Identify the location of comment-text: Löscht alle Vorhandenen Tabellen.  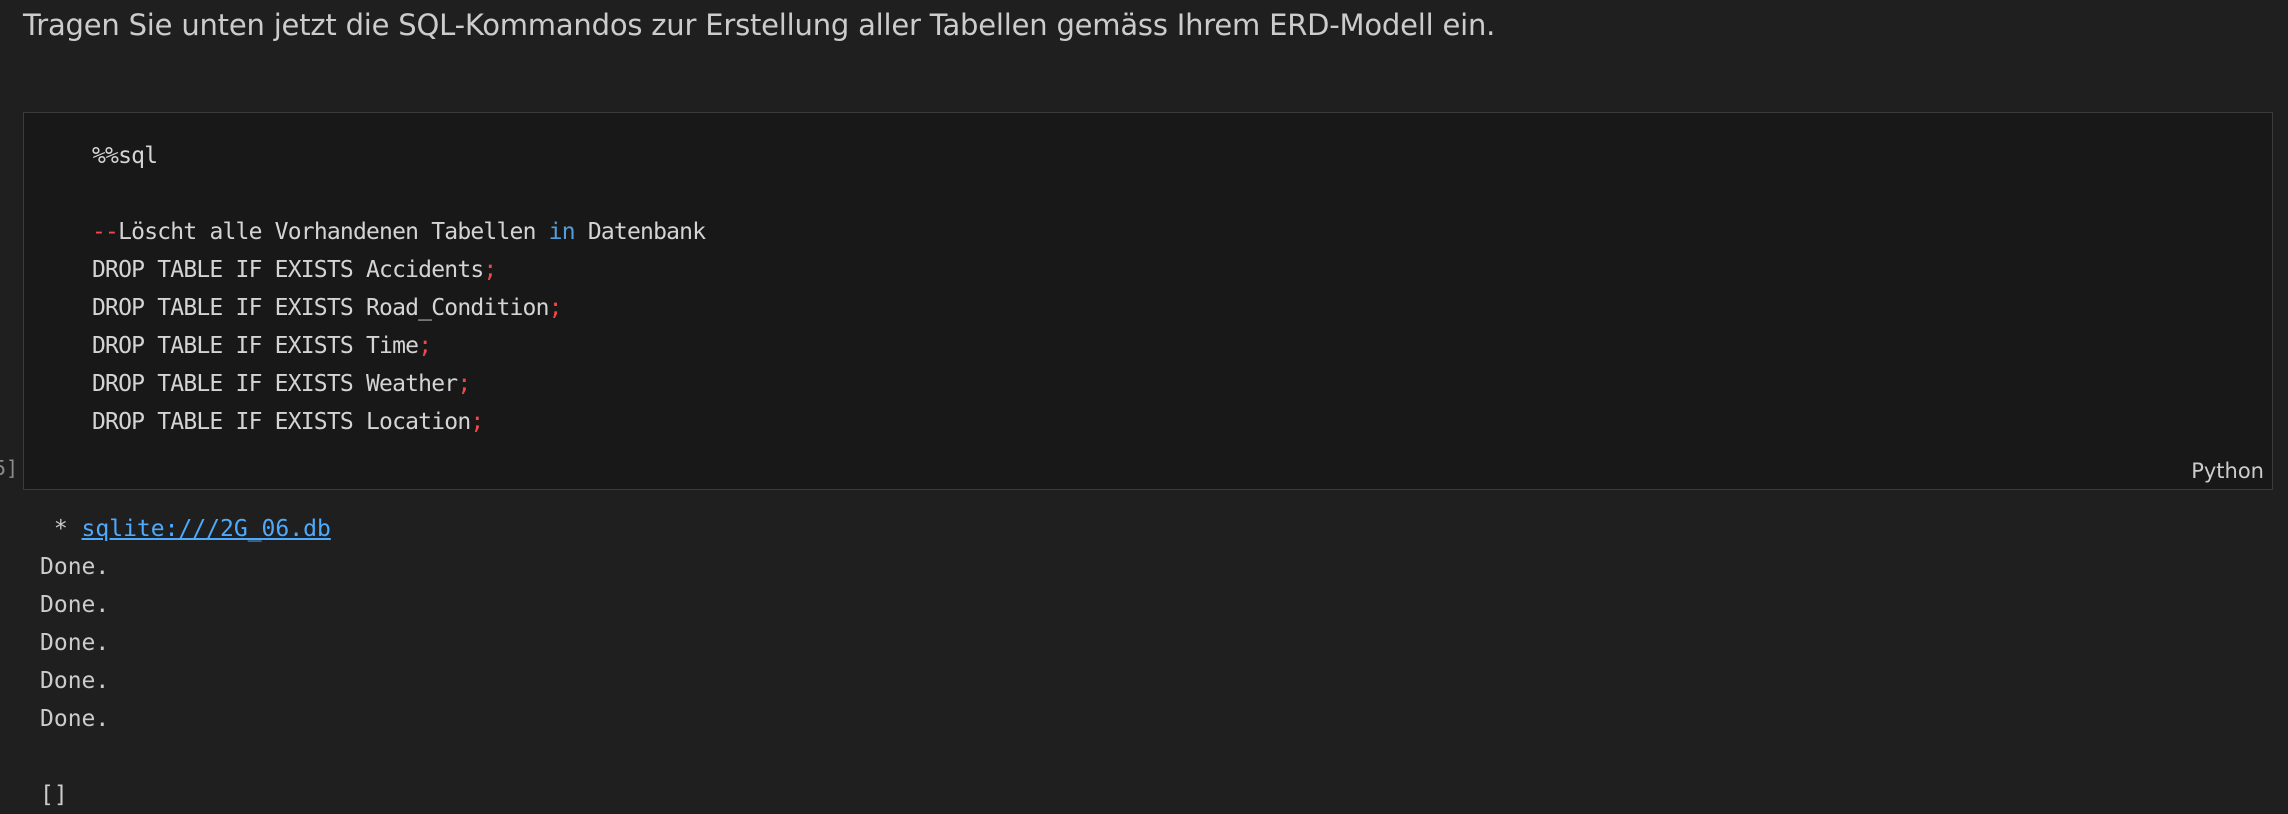
(333, 232).